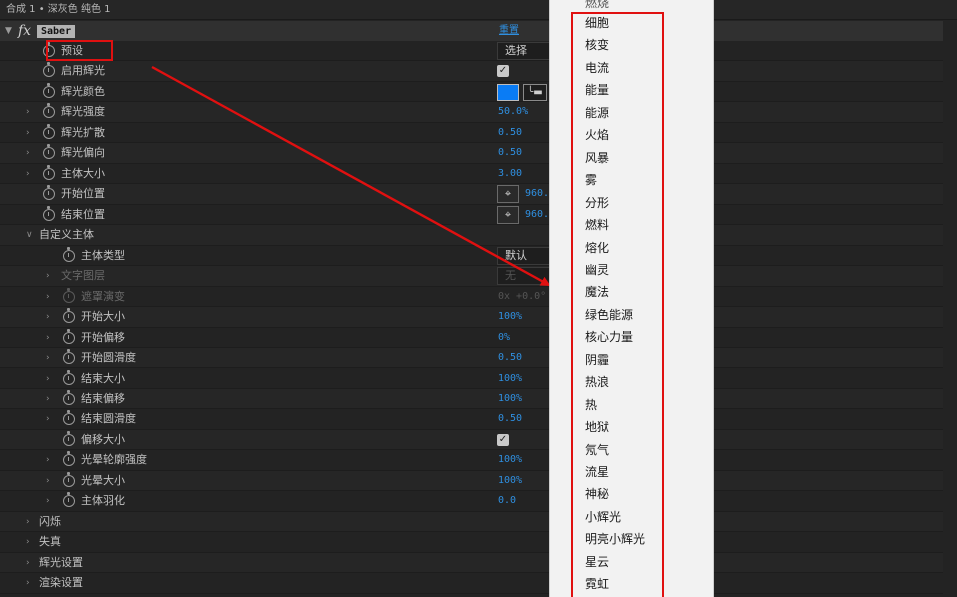  Describe the element at coordinates (507, 501) in the screenshot. I see `property-value: 0.0` at that location.